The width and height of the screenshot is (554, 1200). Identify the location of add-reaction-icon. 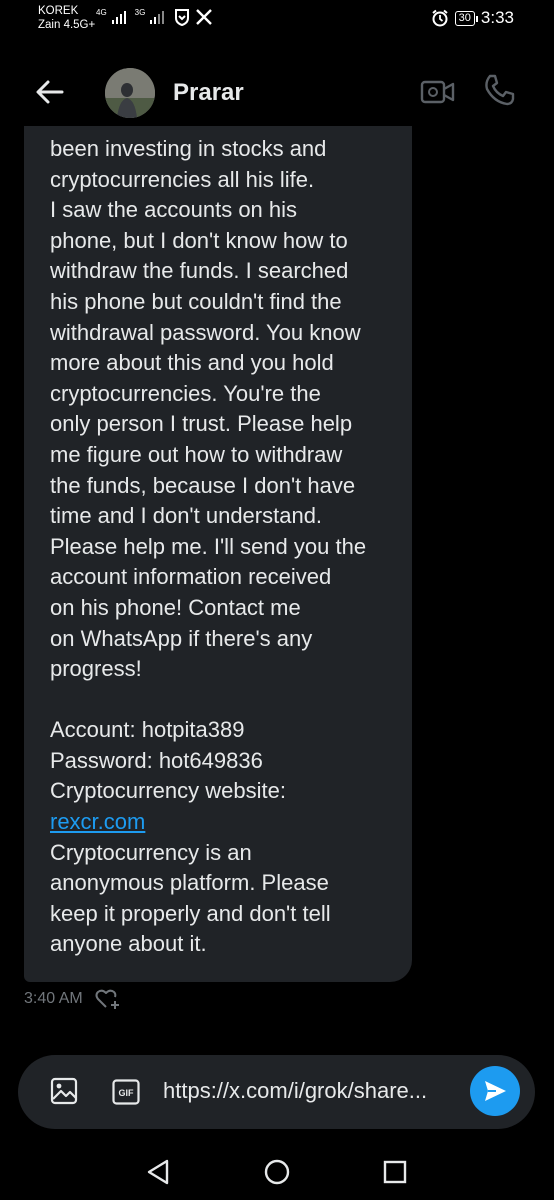
(108, 999).